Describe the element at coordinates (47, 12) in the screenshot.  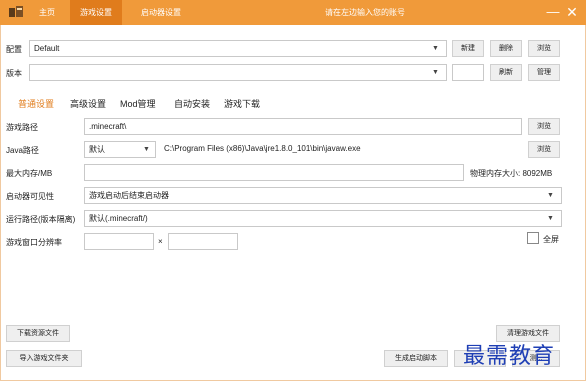
I see `tab-home: 主页` at that location.